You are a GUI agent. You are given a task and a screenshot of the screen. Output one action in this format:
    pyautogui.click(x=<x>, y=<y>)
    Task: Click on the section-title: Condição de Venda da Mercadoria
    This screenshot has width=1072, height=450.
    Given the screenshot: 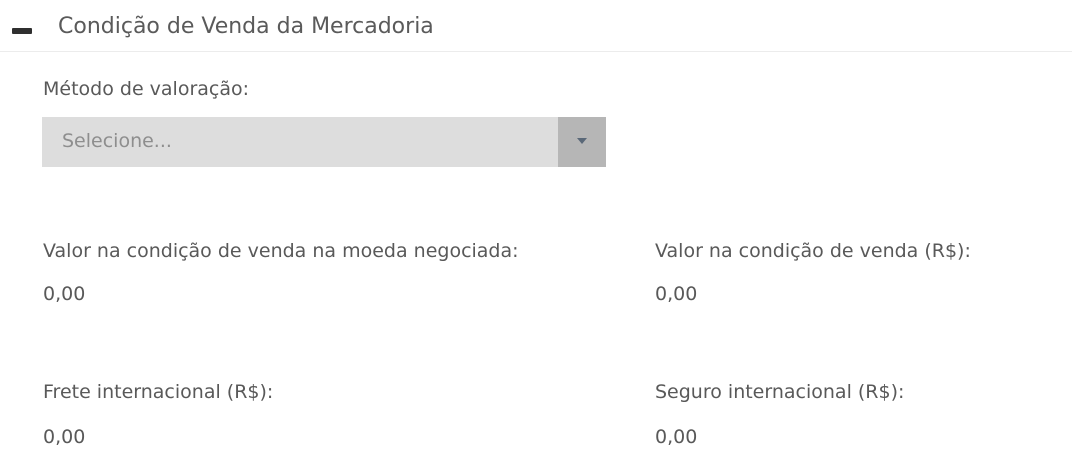 What is the action you would take?
    pyautogui.click(x=246, y=26)
    